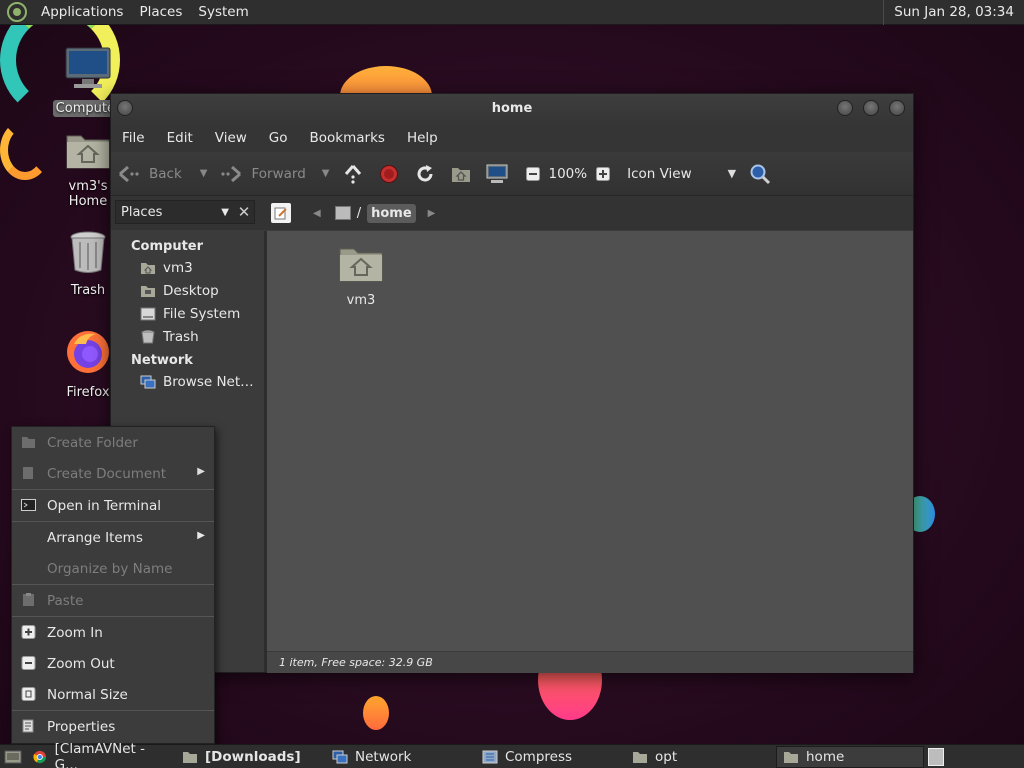 This screenshot has width=1024, height=768. I want to click on reload-button, so click(425, 174).